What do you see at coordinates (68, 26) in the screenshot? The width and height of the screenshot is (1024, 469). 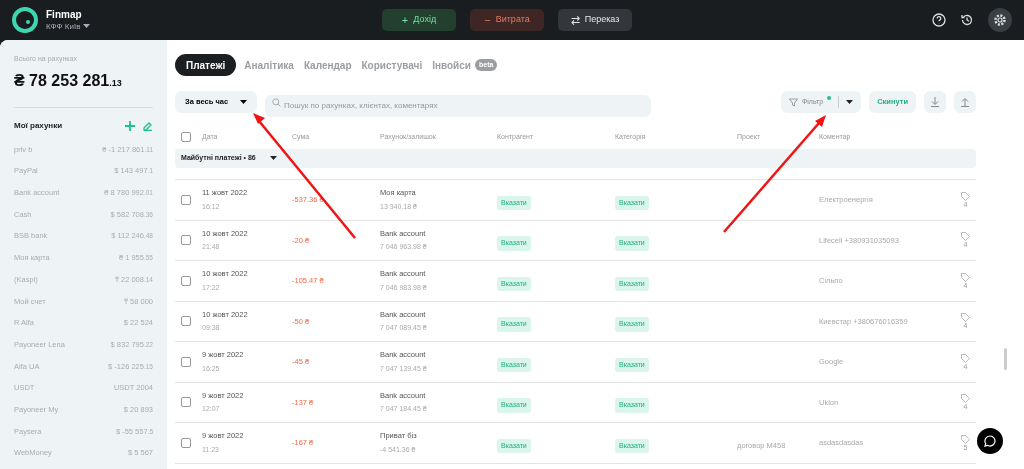 I see `company-selector: КФФ Київ` at bounding box center [68, 26].